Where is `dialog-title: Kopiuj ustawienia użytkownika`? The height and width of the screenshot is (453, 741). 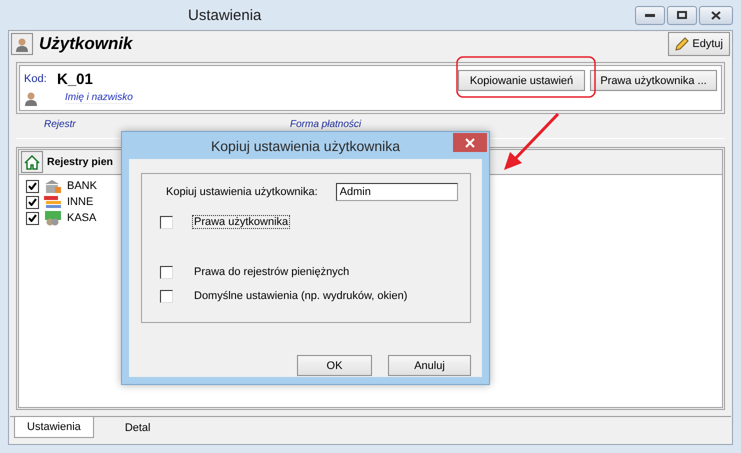
dialog-title: Kopiuj ustawienia użytkownika is located at coordinates (305, 146).